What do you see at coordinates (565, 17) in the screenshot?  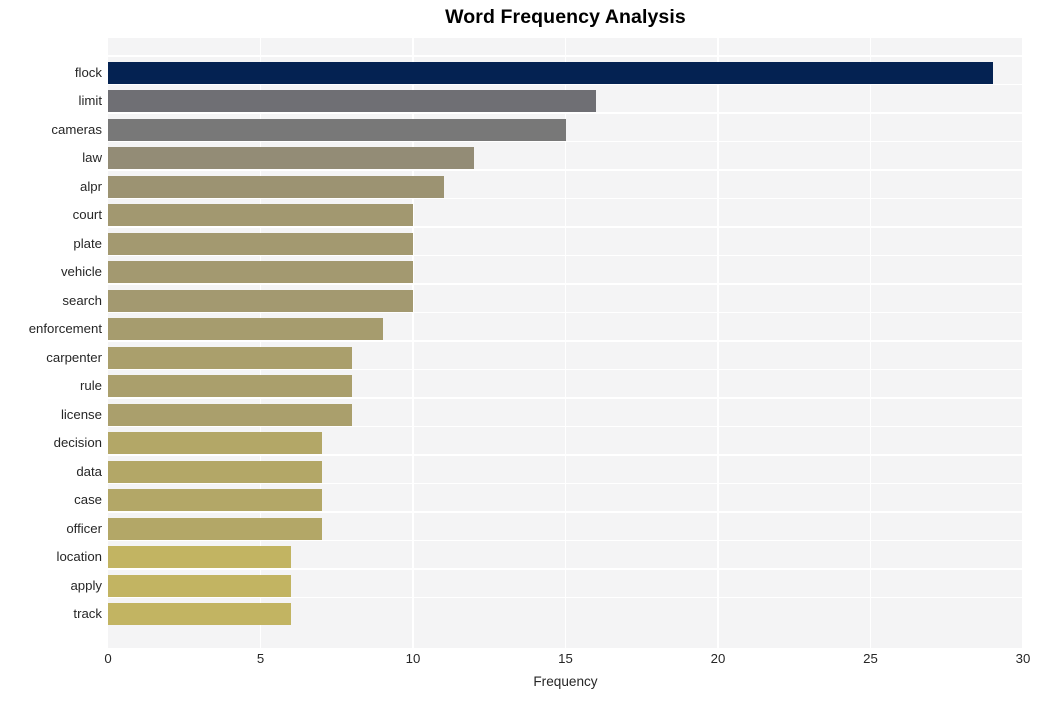 I see `chart-title: Word Frequency Analysis` at bounding box center [565, 17].